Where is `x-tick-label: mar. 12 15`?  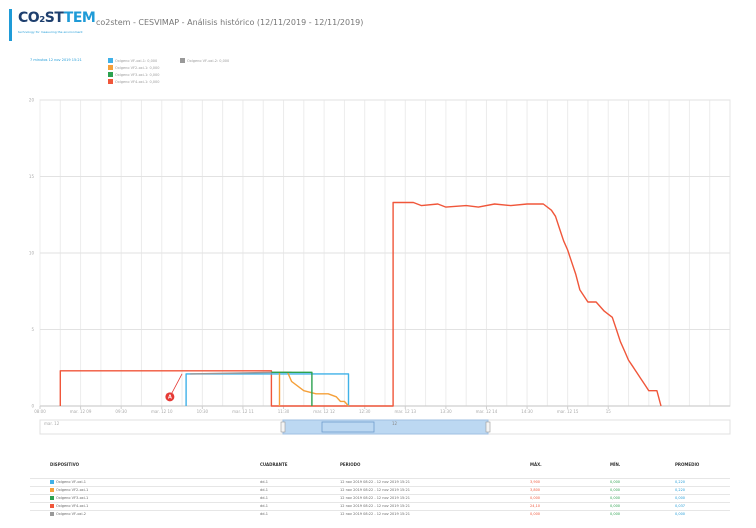 x-tick-label: mar. 12 15 is located at coordinates (568, 411).